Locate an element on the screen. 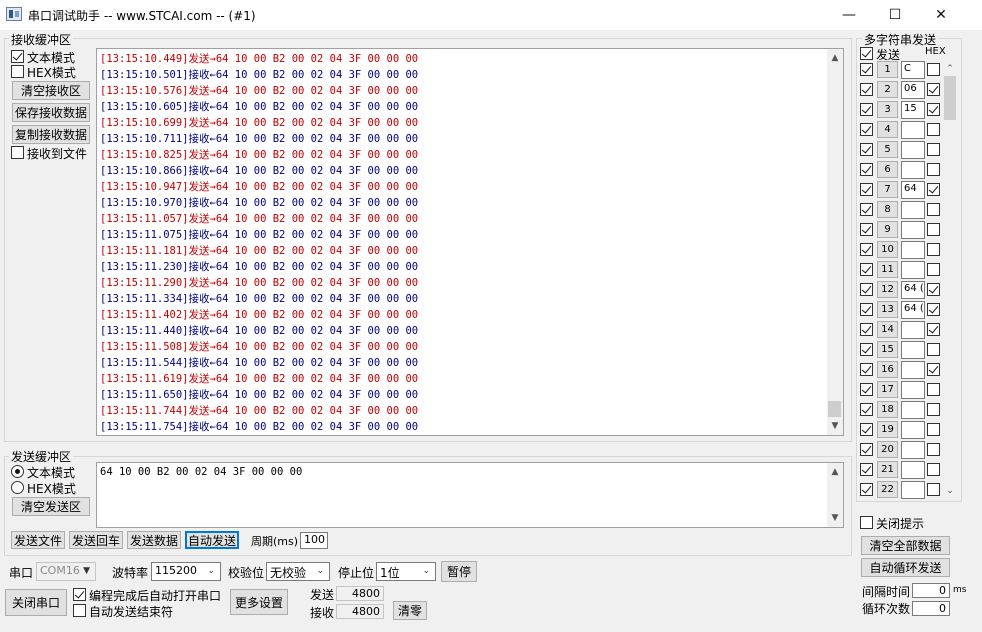 This screenshot has height=632, width=982. row-send-button: 20 is located at coordinates (887, 449).